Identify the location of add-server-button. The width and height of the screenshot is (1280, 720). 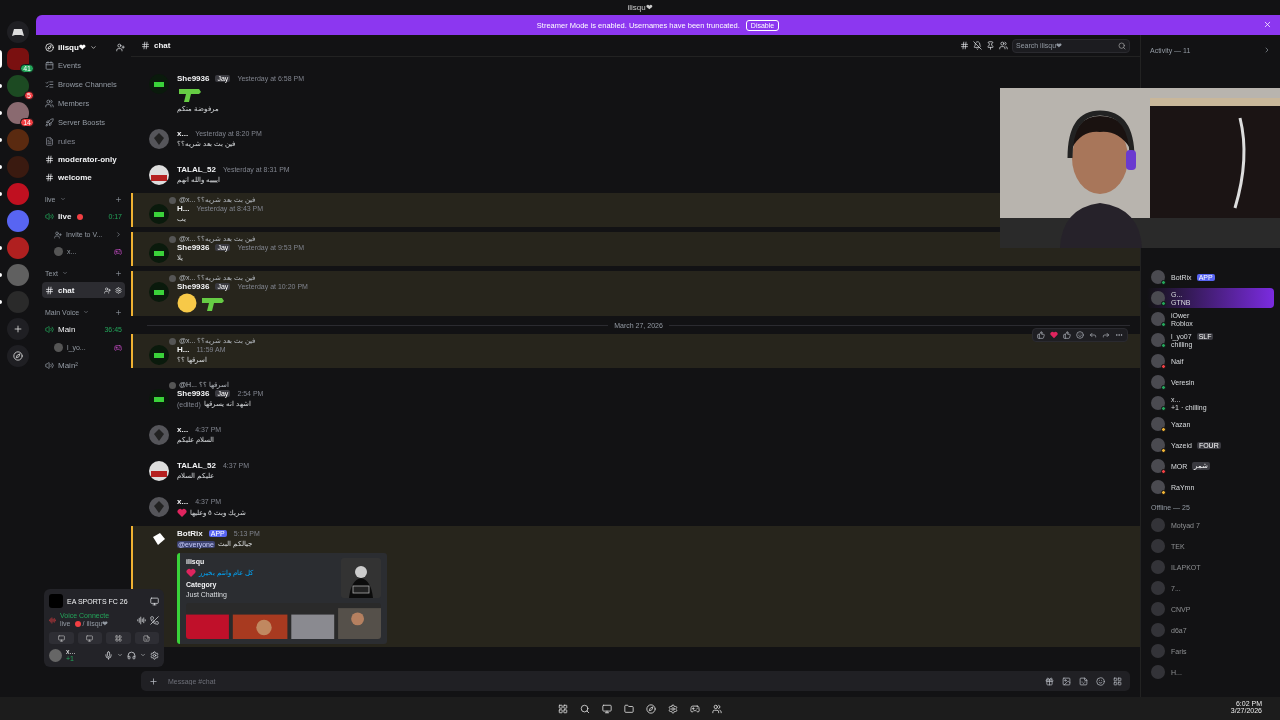
(18, 329).